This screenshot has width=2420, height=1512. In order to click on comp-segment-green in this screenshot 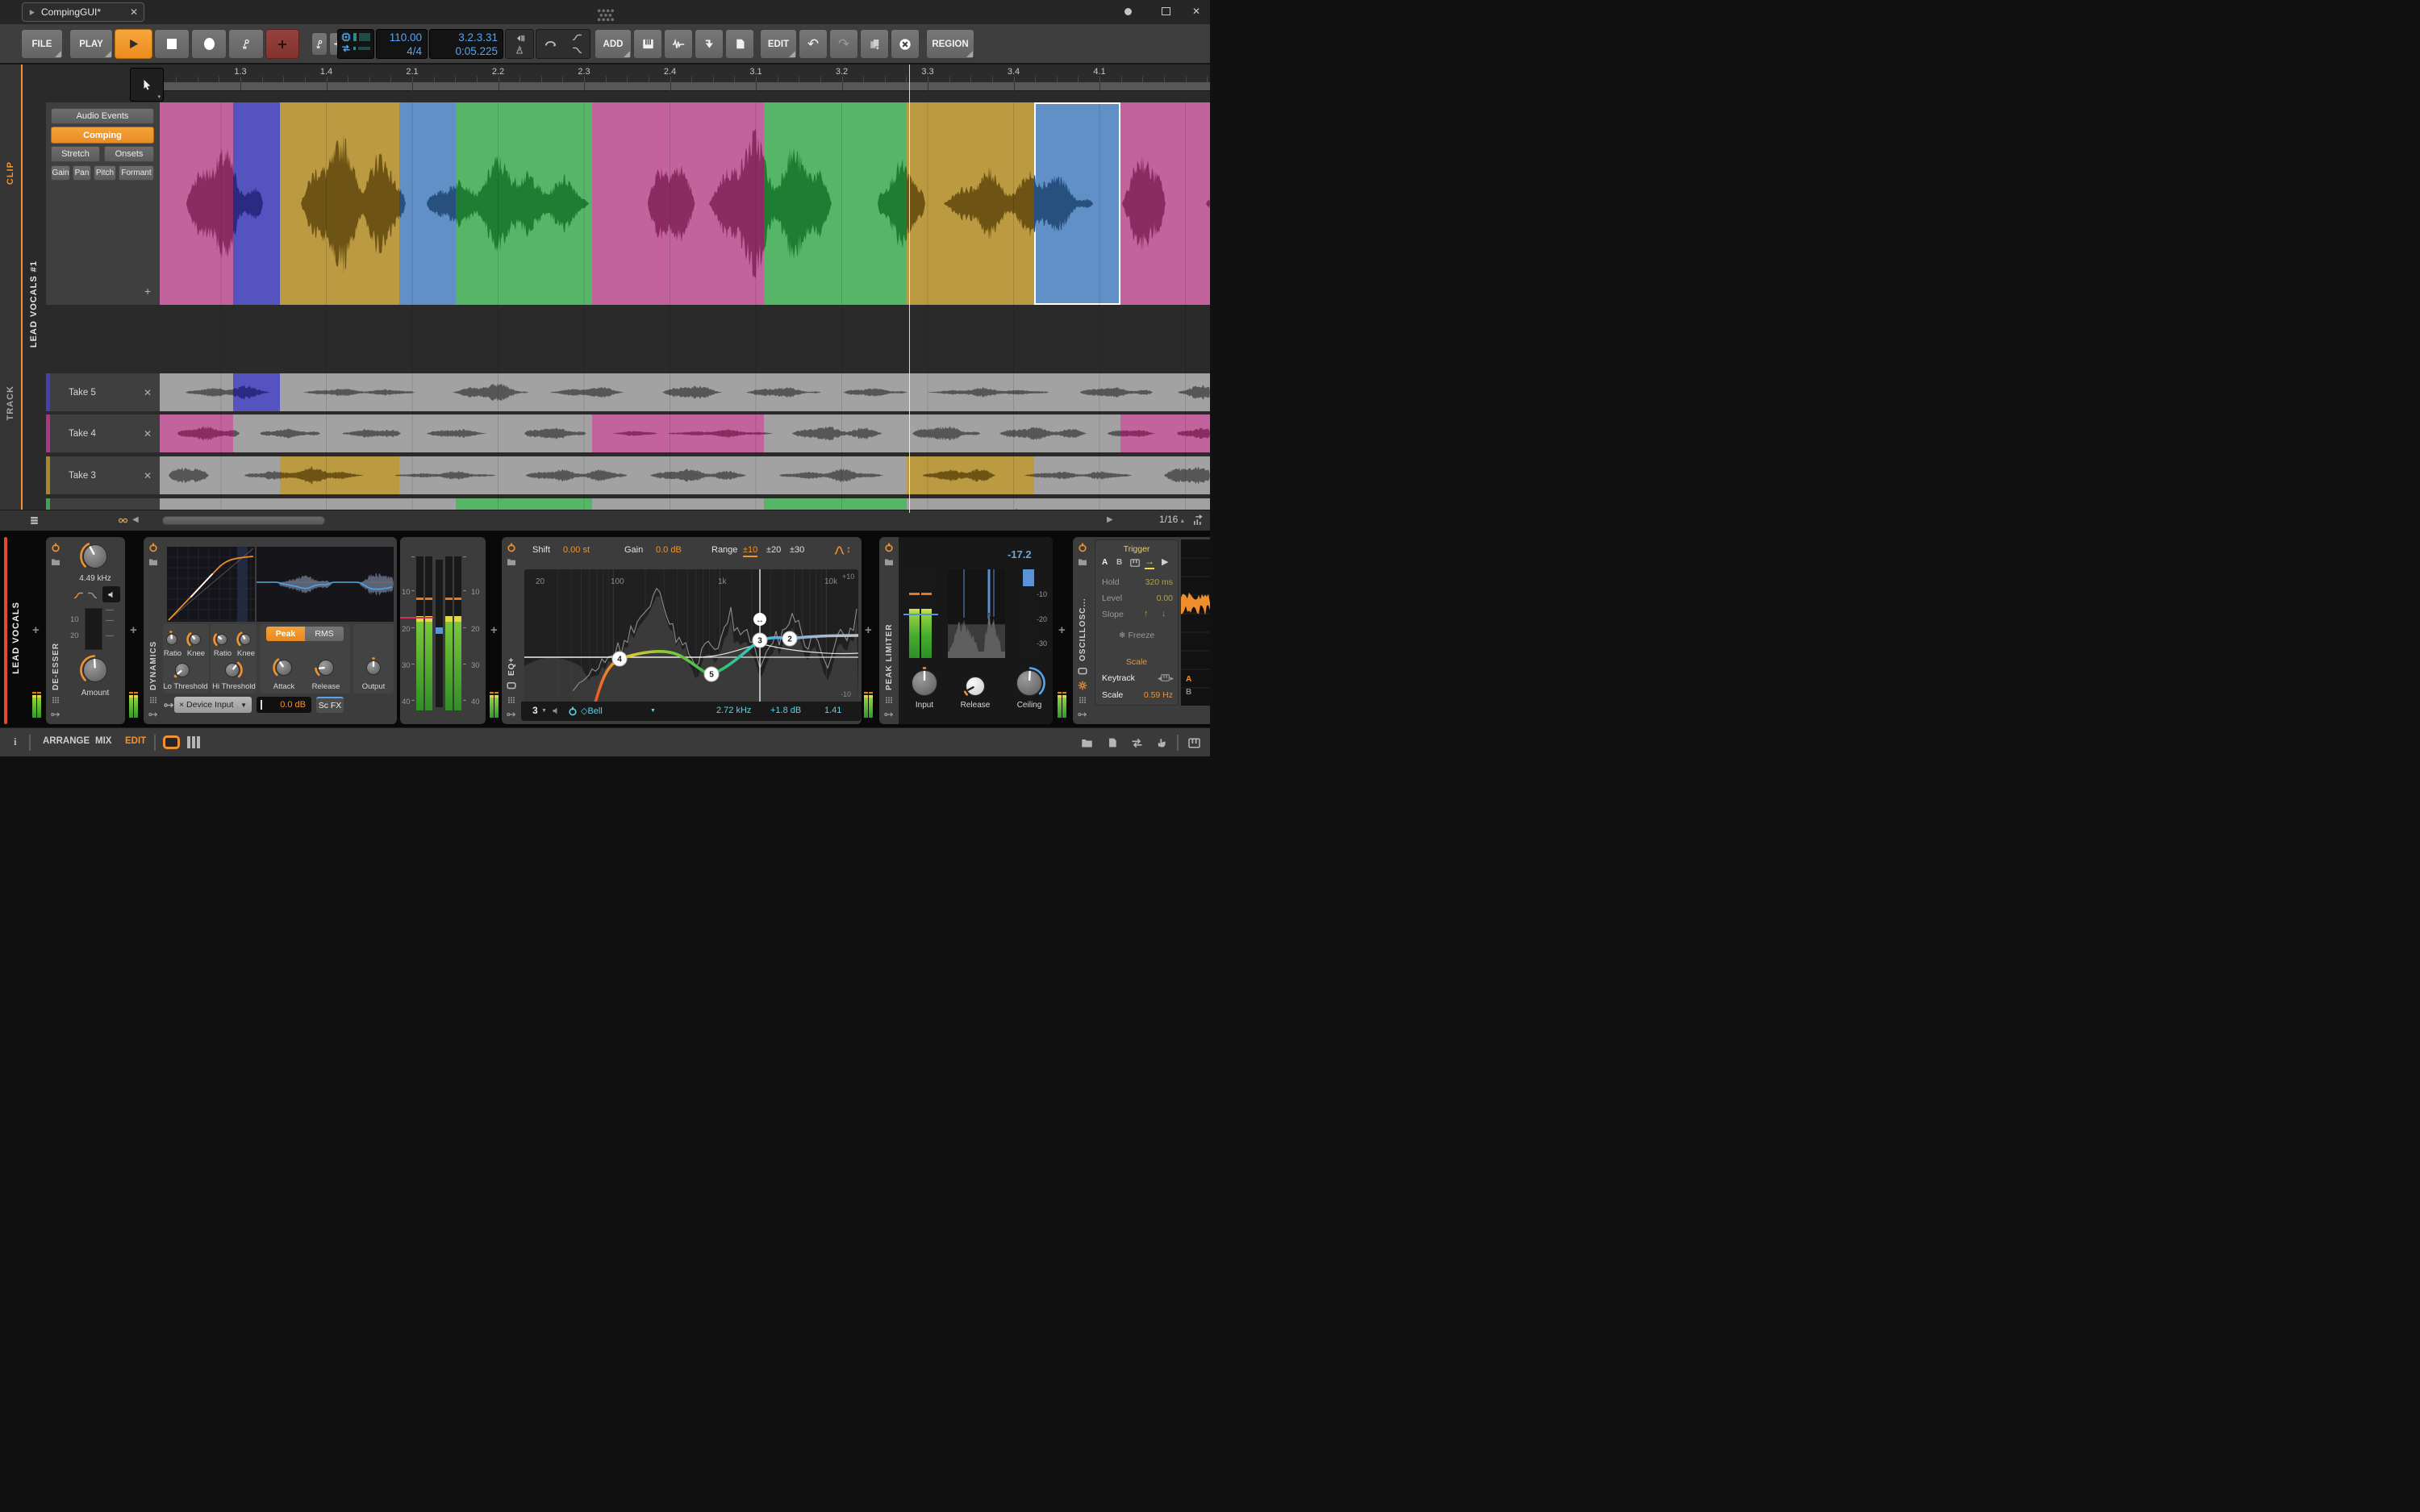, I will do `click(524, 204)`.